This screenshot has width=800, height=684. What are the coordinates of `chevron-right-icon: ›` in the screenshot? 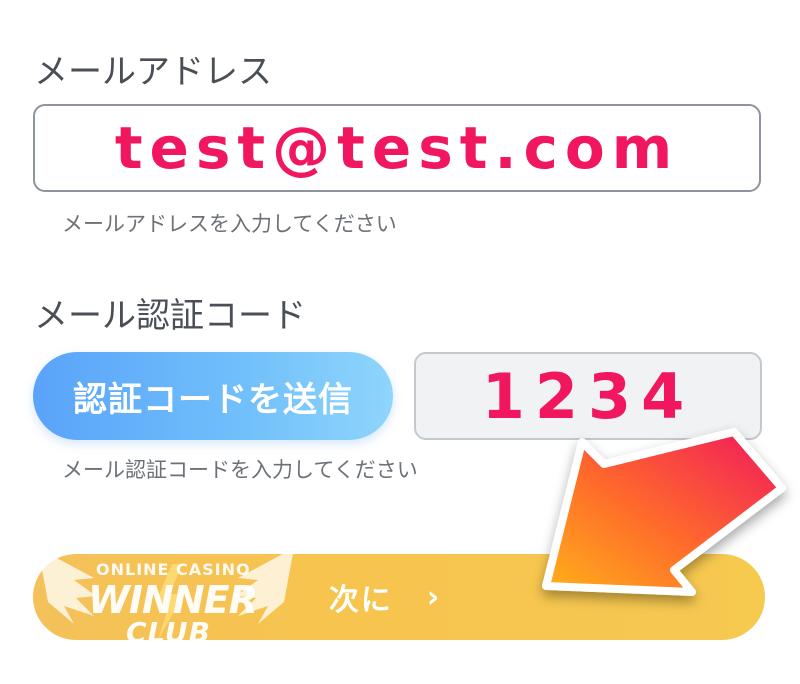 It's located at (433, 597).